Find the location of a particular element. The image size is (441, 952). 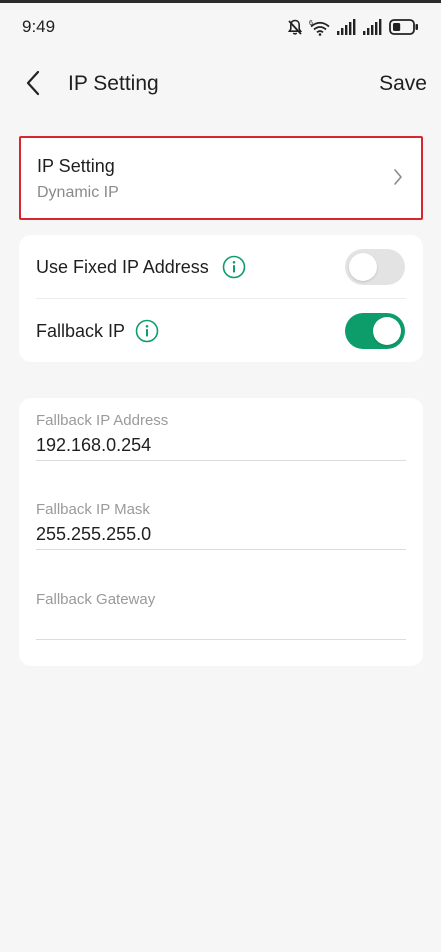

ip-setting-title: IP Setting is located at coordinates (76, 166).